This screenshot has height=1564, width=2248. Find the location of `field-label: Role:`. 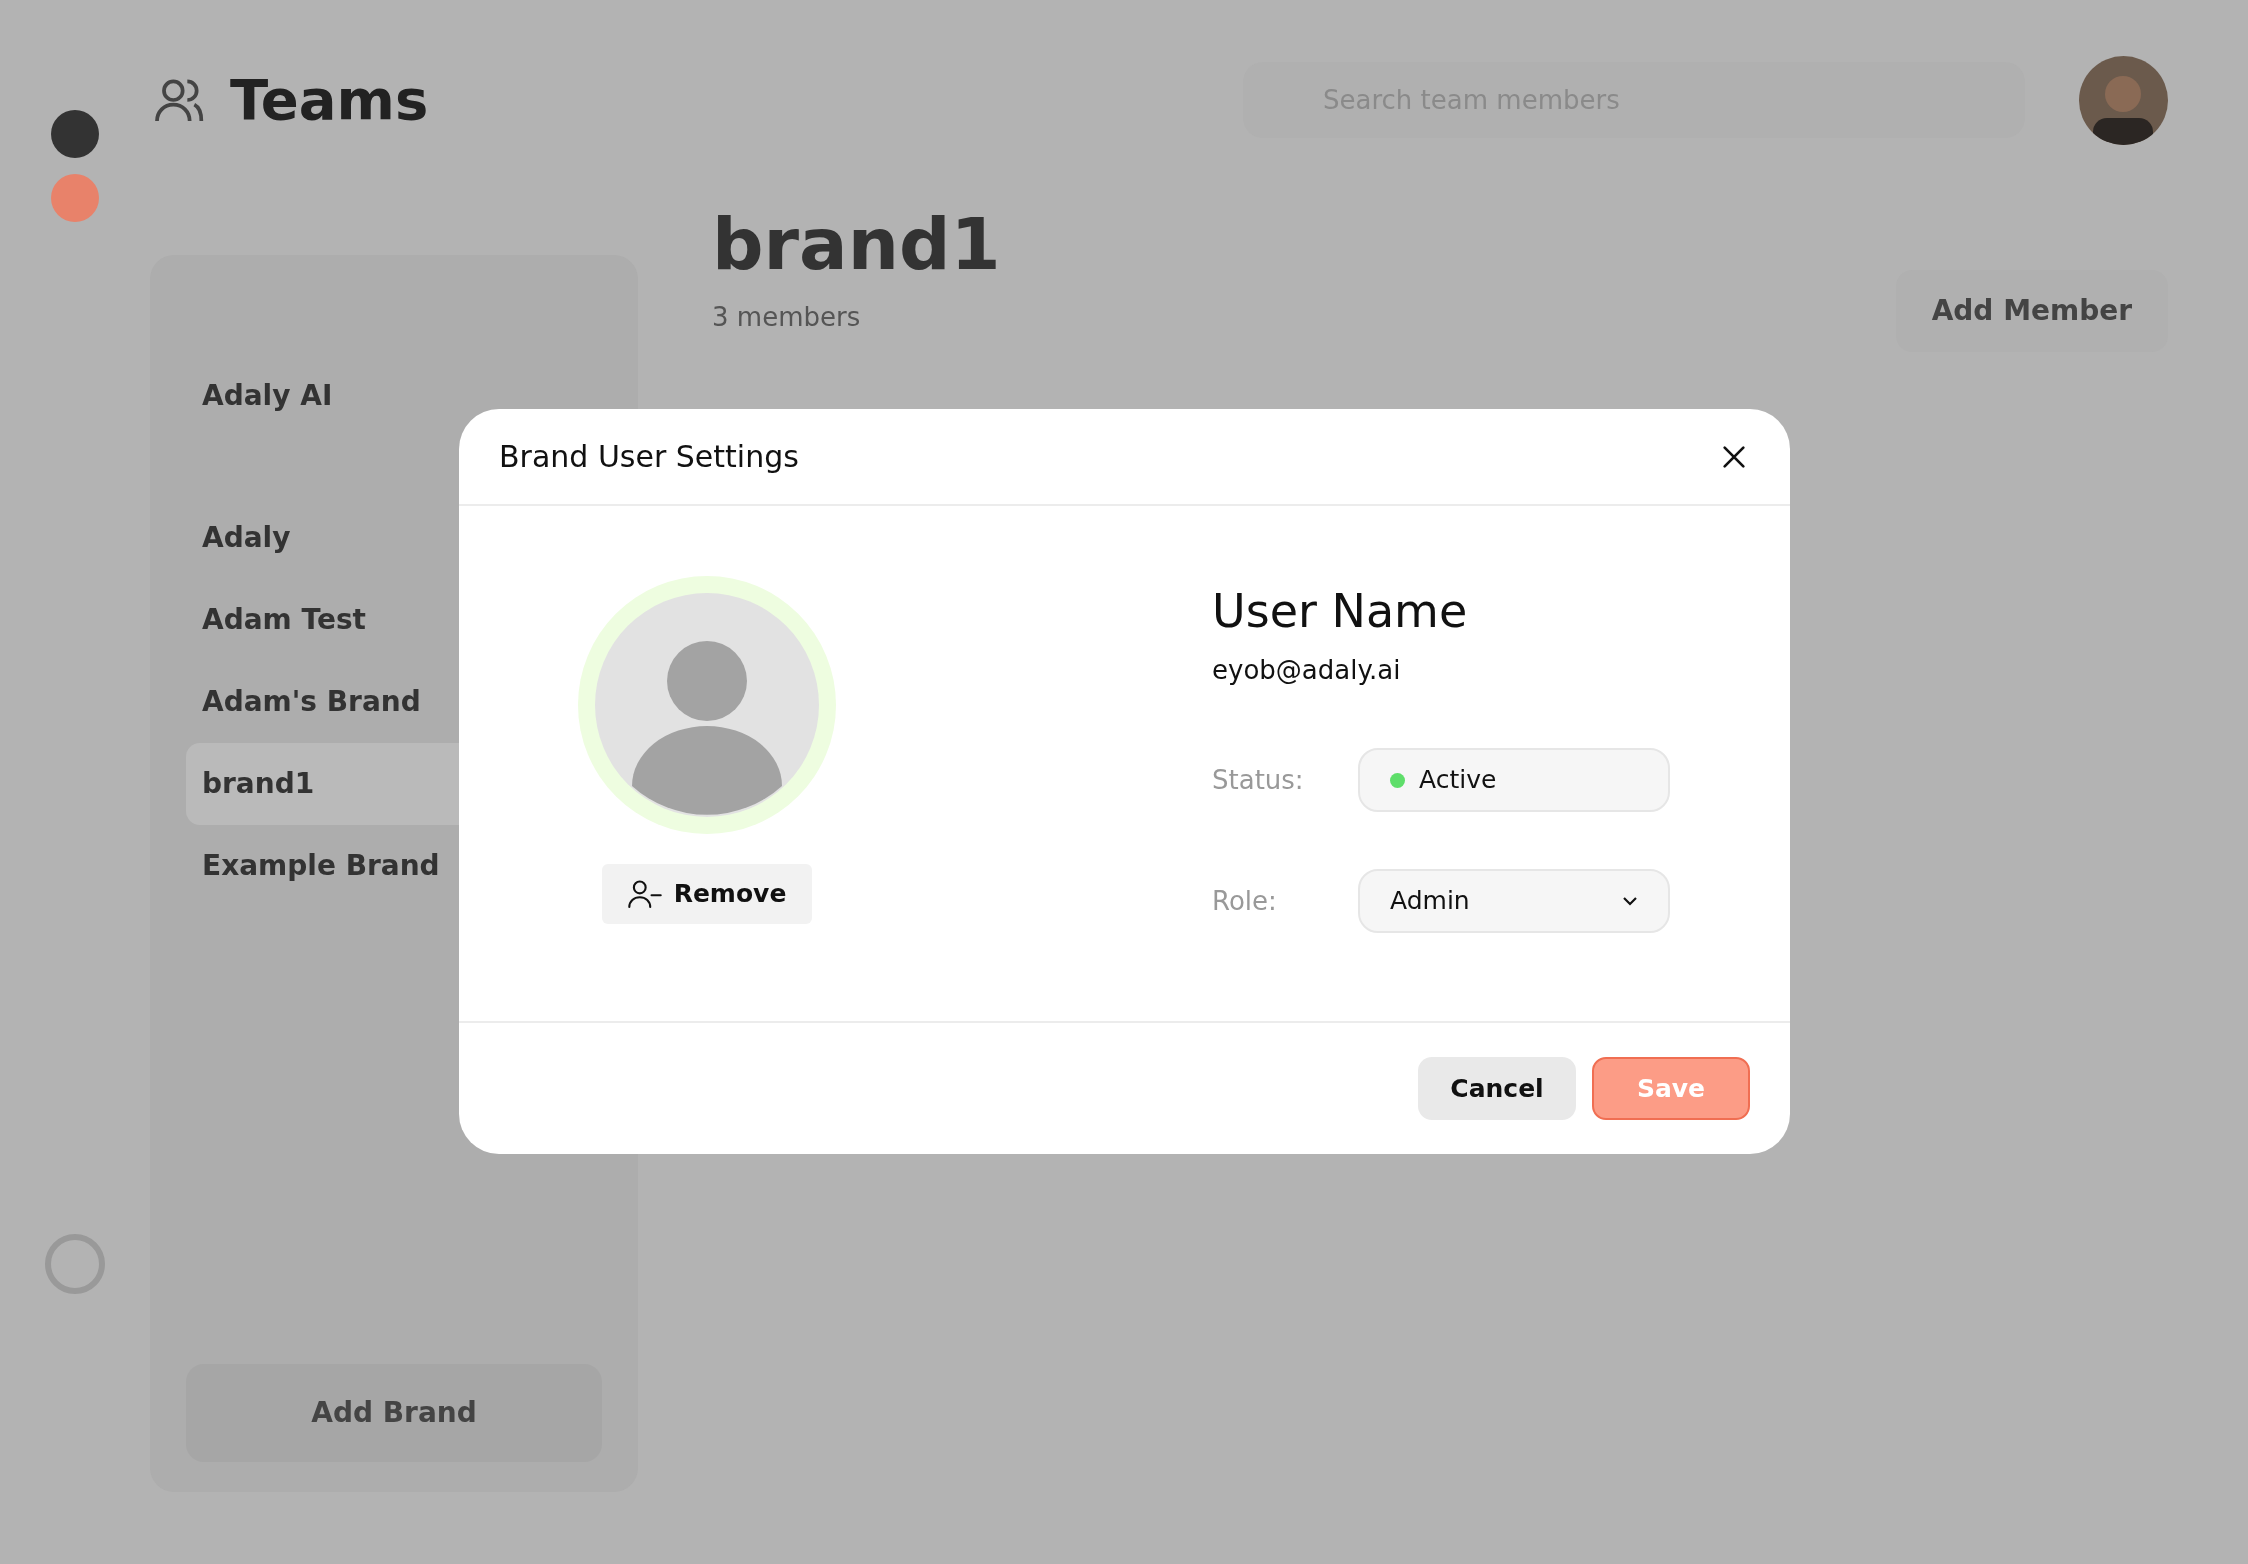

field-label: Role: is located at coordinates (1245, 901).